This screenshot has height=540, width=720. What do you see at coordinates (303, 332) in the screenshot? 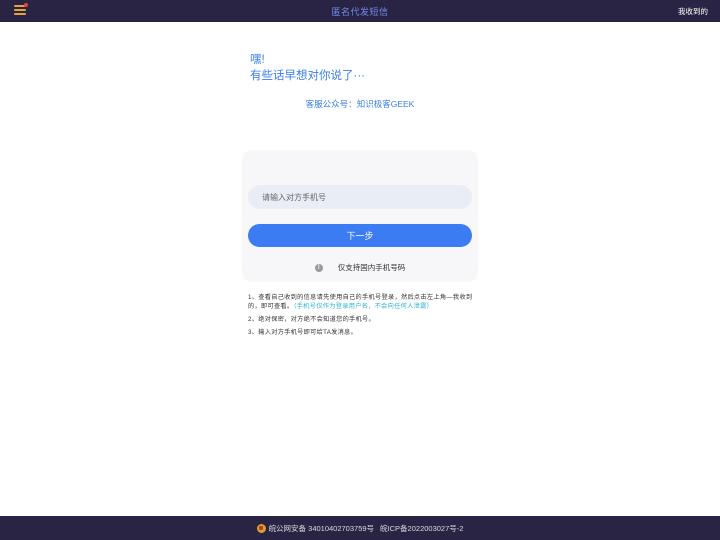
I see `instruction-3: 3、输入对方手机号即可给TA发消息。` at bounding box center [303, 332].